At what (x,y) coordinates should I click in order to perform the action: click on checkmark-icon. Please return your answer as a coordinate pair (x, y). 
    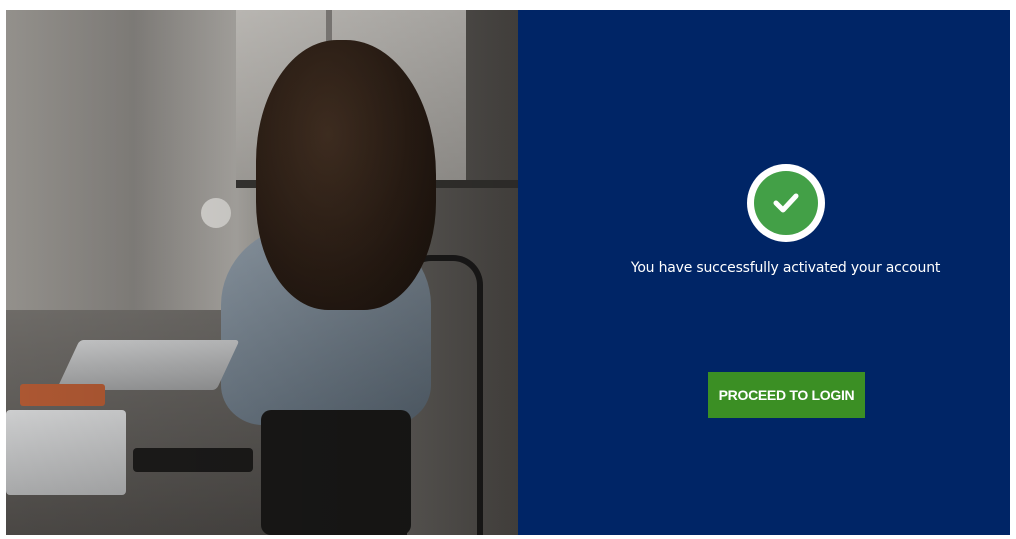
    Looking at the image, I should click on (786, 203).